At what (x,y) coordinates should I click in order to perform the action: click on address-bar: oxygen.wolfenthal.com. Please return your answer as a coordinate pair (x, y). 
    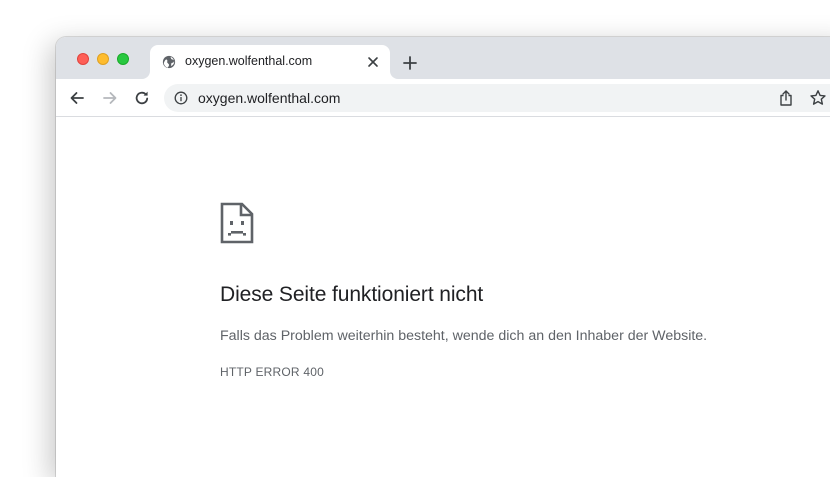
    Looking at the image, I should click on (497, 98).